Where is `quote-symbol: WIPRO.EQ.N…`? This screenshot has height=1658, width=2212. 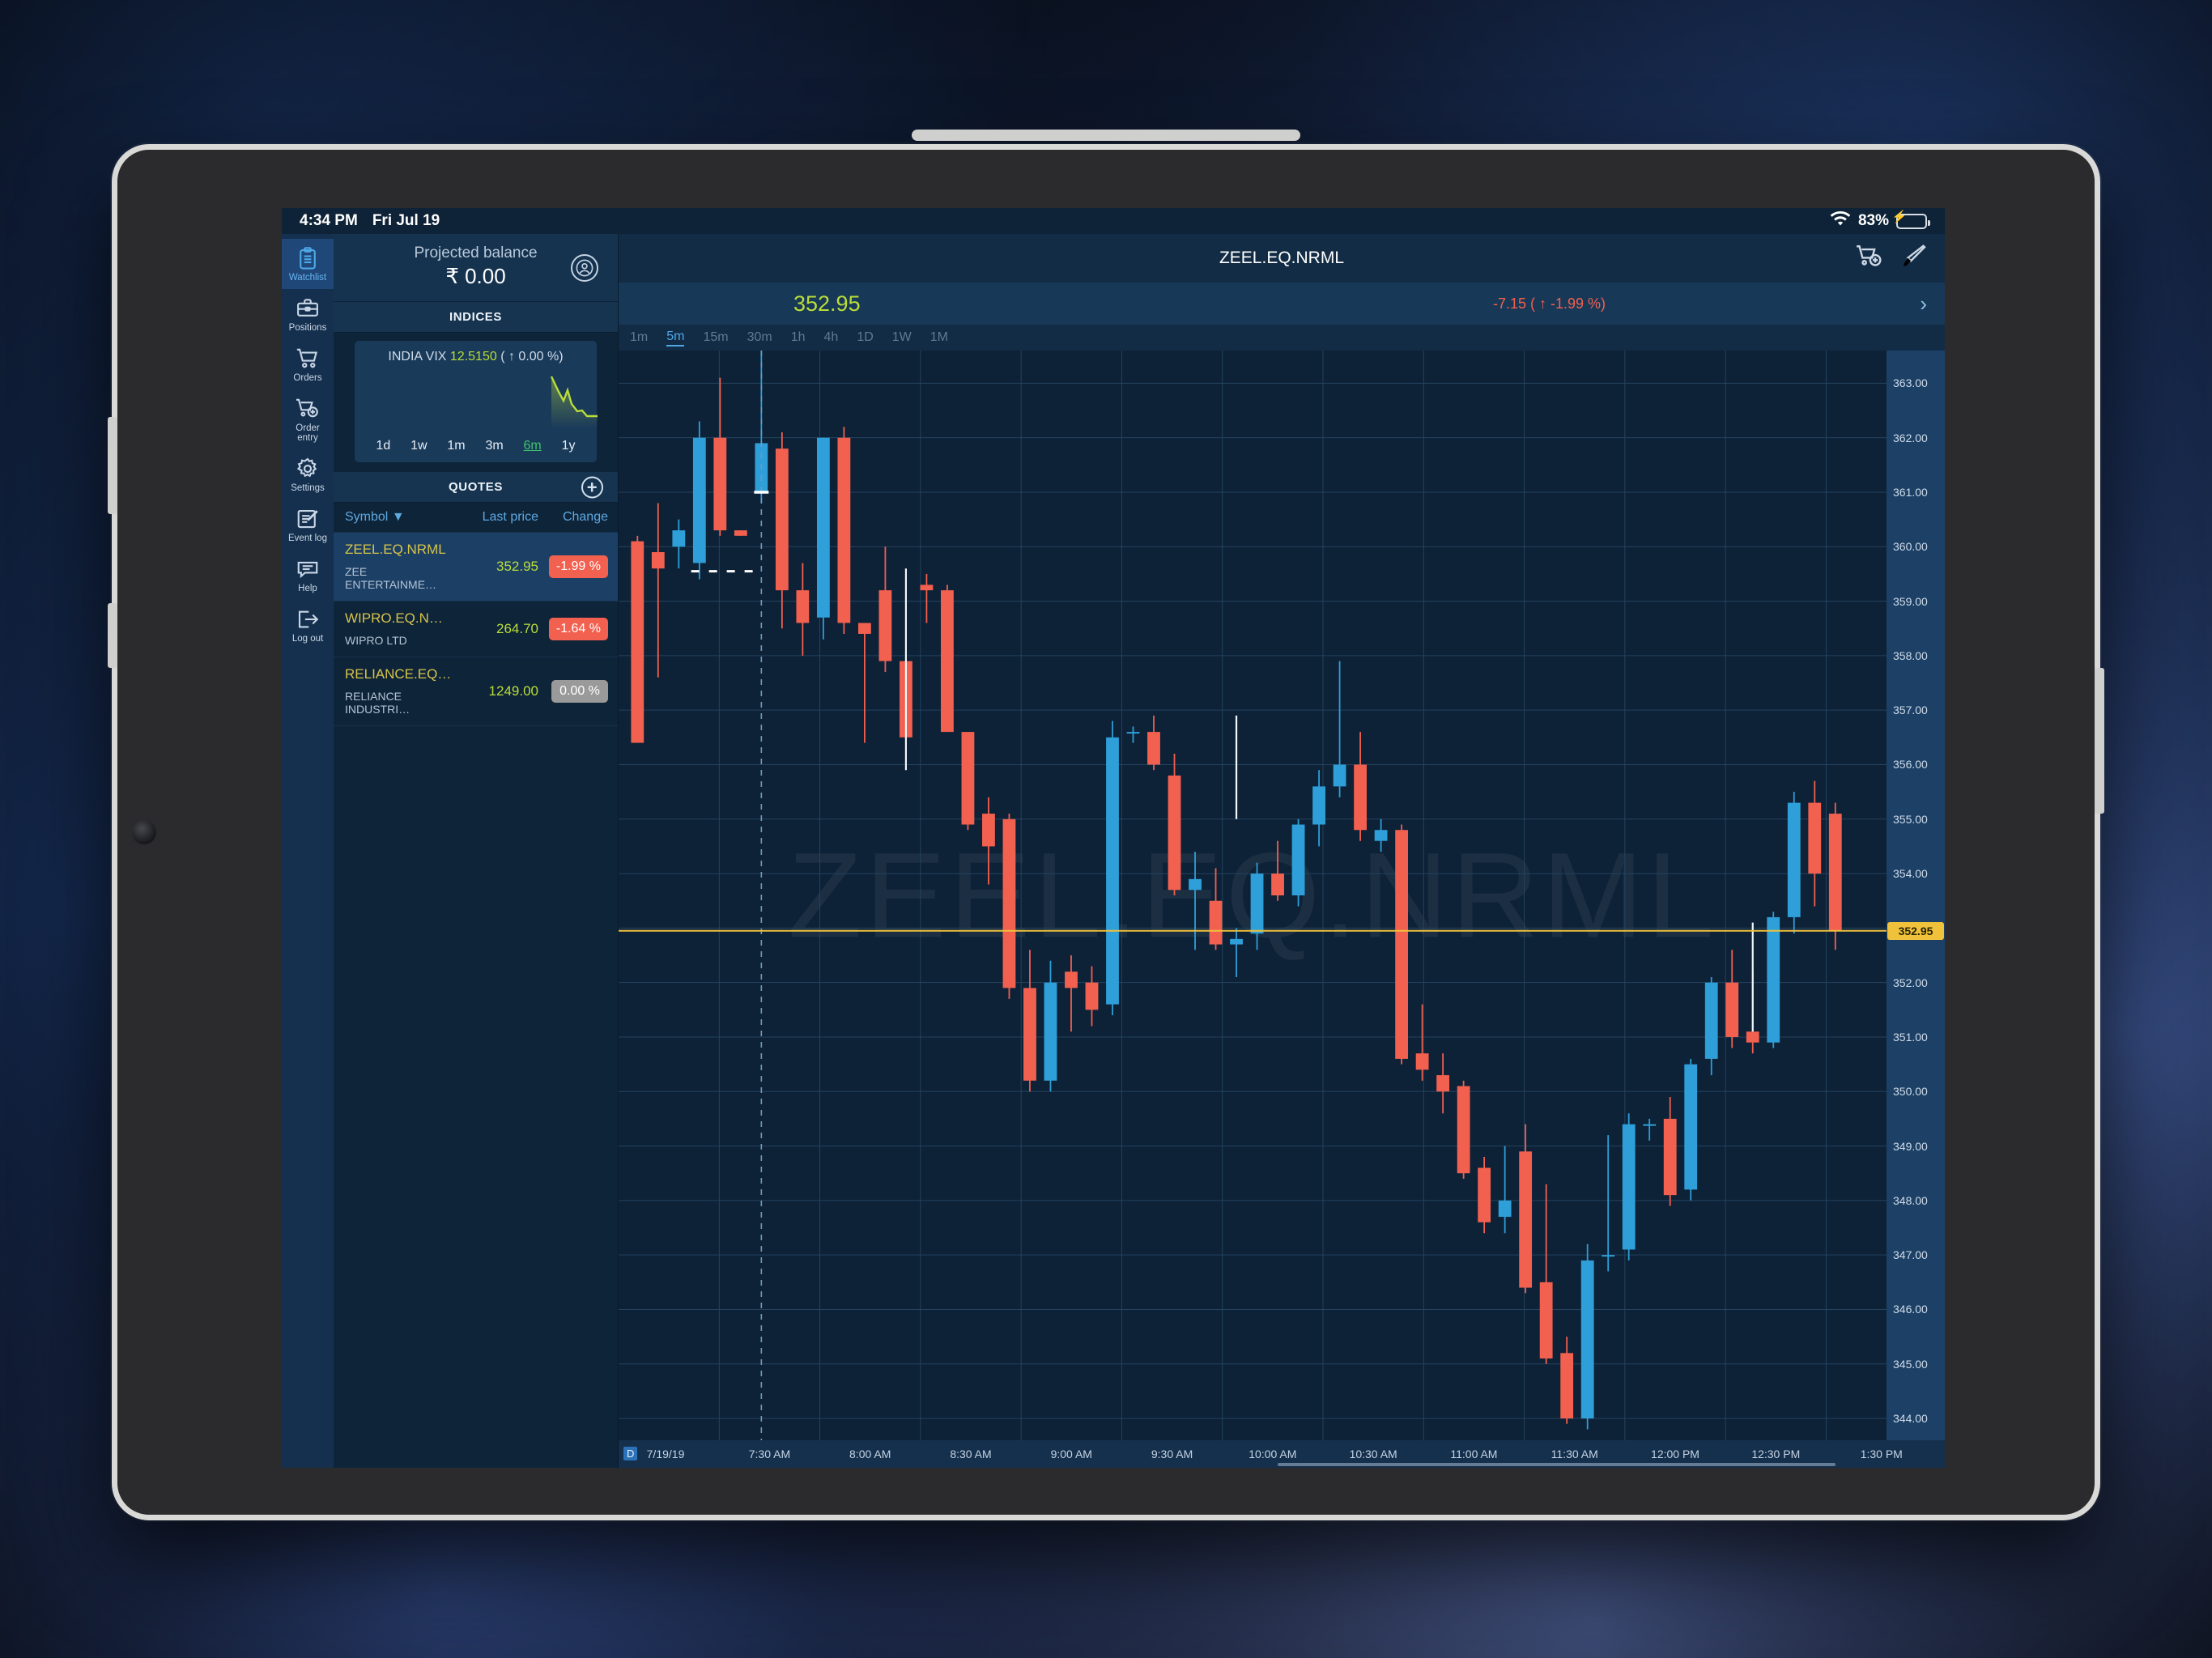
quote-symbol: WIPRO.EQ.N… is located at coordinates (394, 618).